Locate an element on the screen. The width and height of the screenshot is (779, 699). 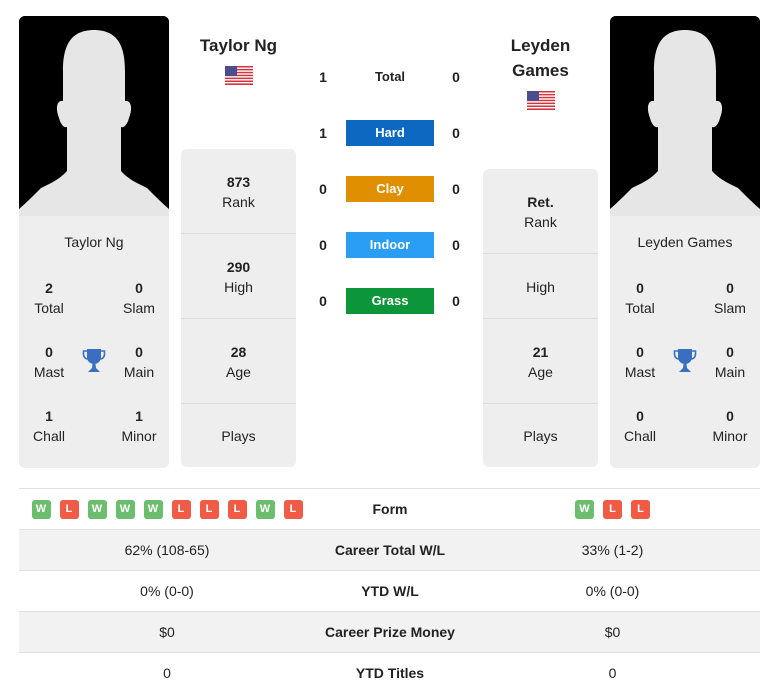
player2-name-line1: Leyden is located at coordinates (540, 45).